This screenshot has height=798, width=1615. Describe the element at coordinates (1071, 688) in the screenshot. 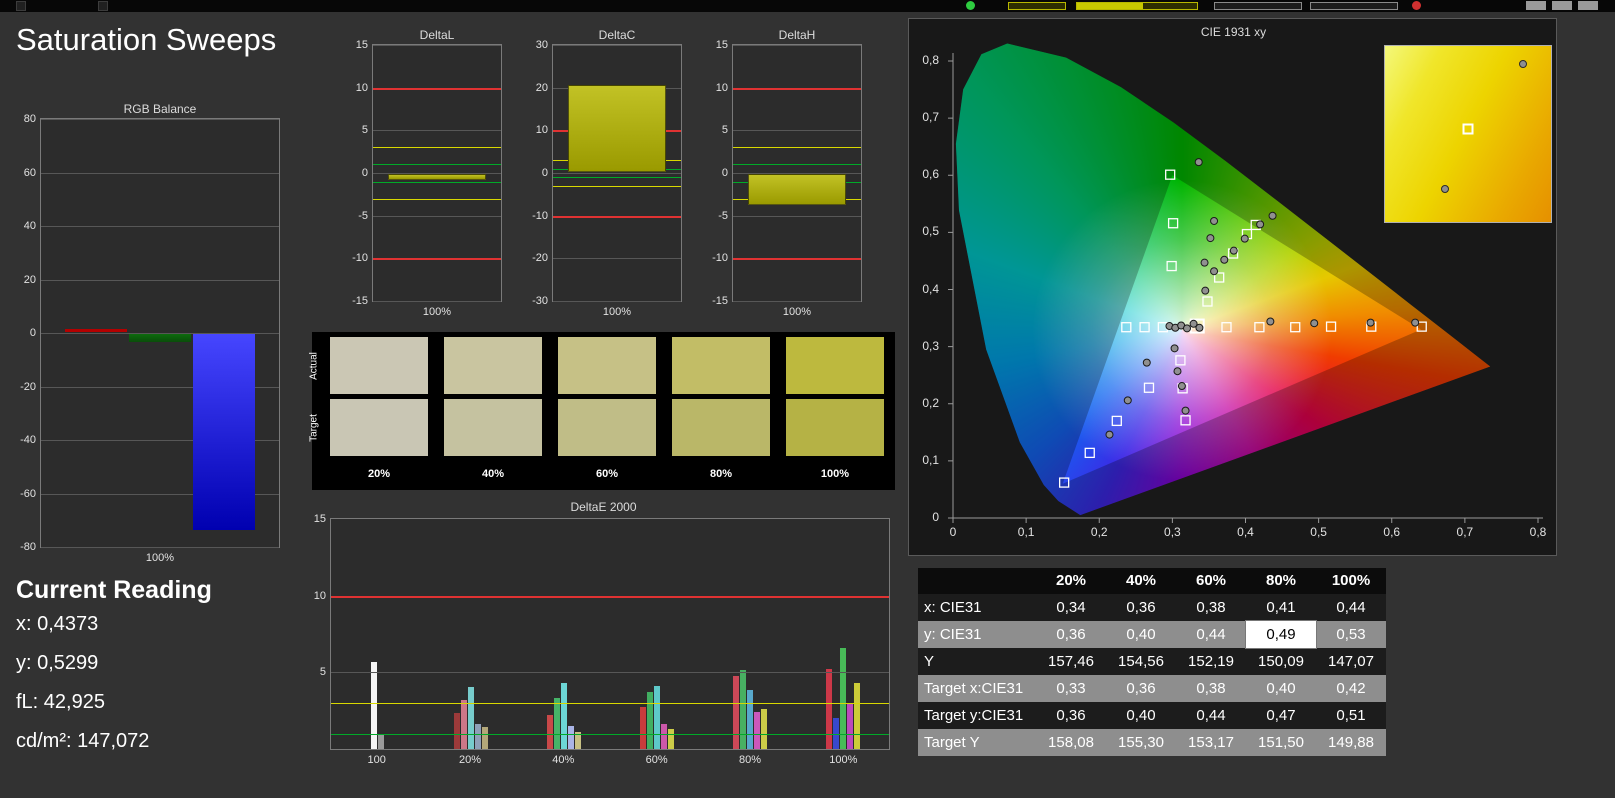

I see `table-cell: 0,33` at that location.